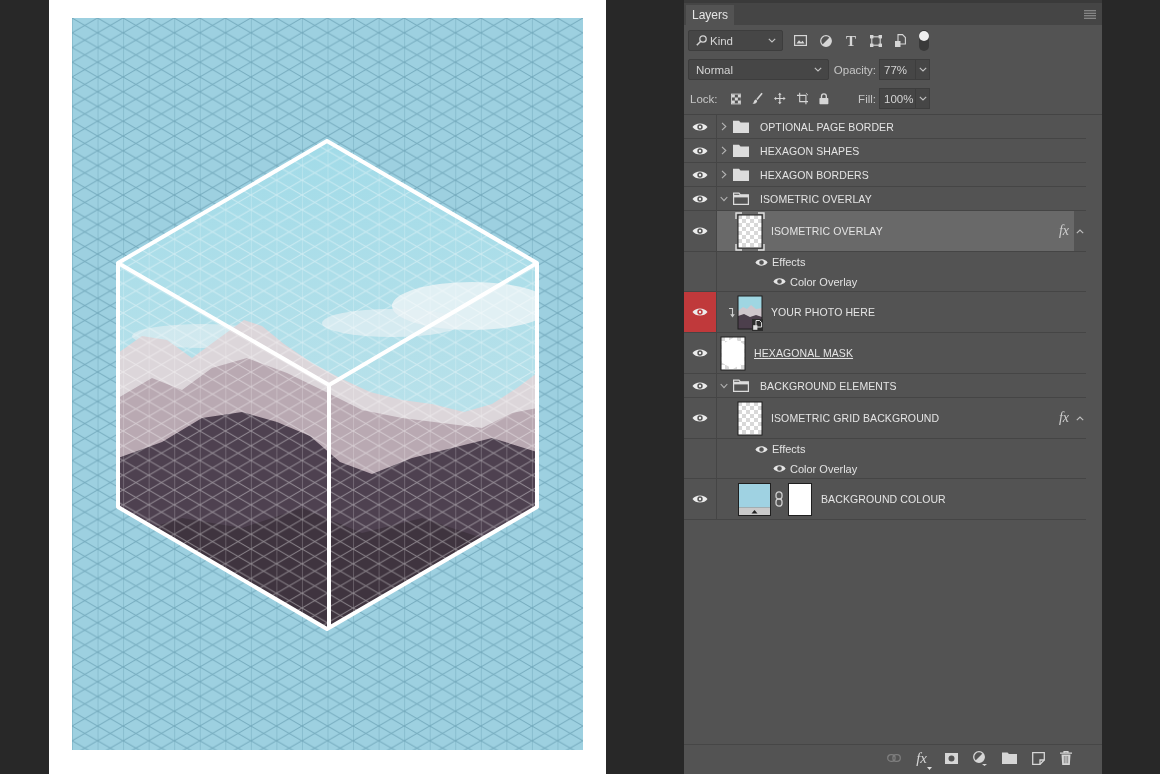  I want to click on layer-item: YOUR PHOTO HERE, so click(895, 312).